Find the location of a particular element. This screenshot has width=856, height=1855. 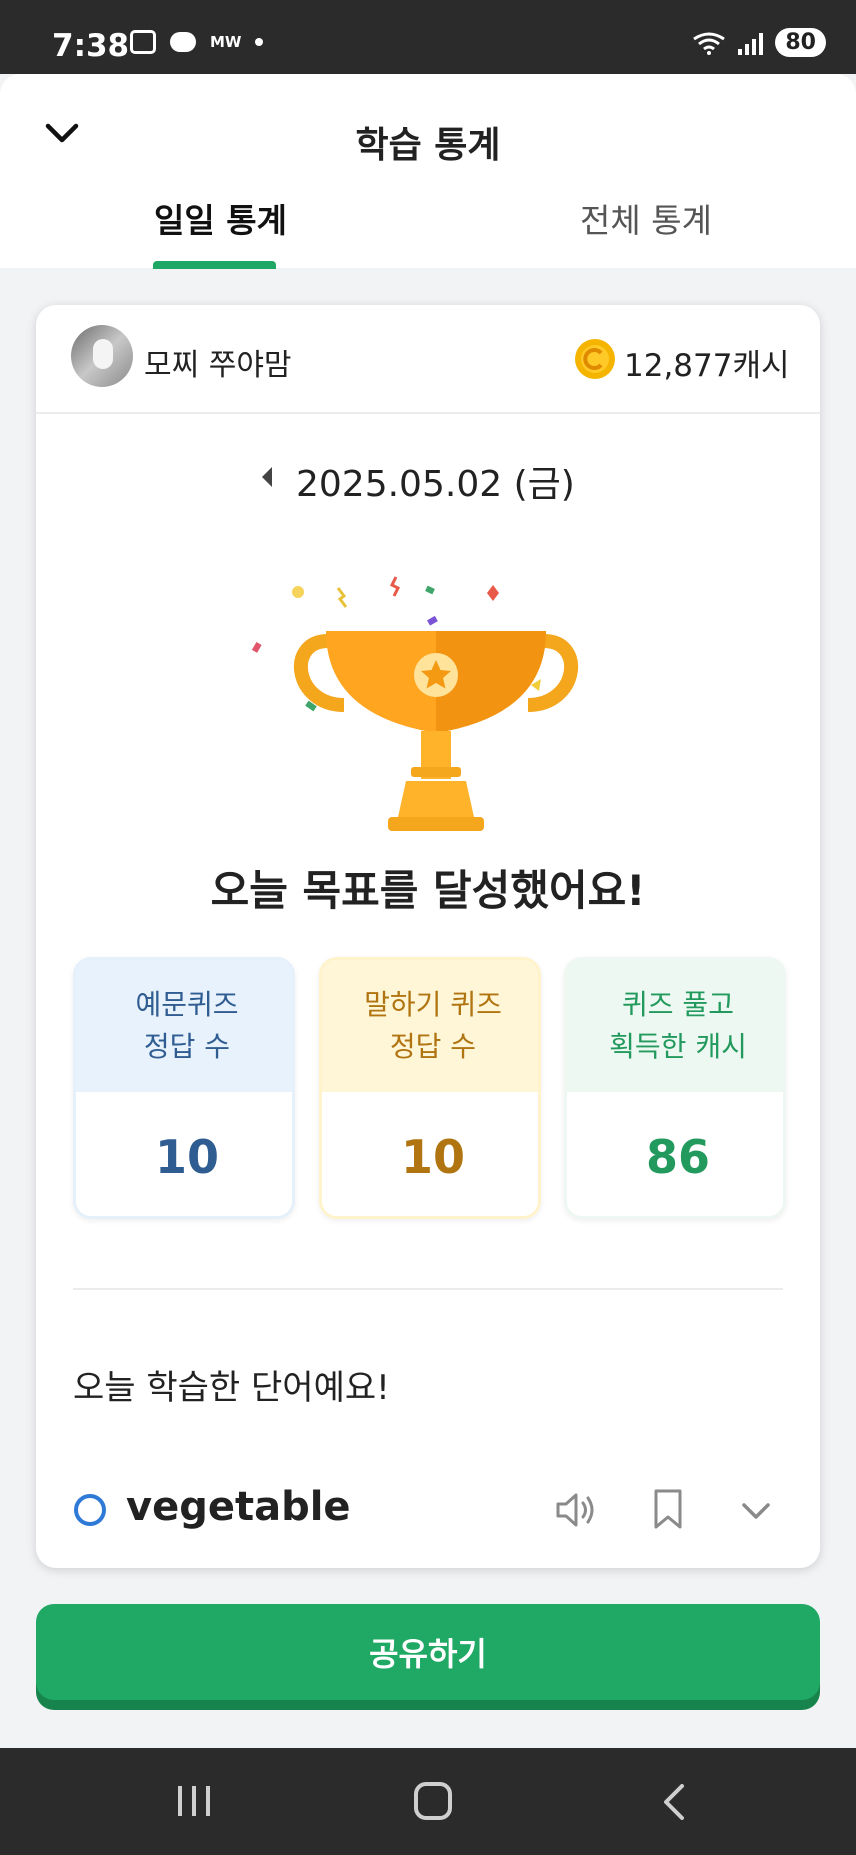

wifi-icon is located at coordinates (709, 43).